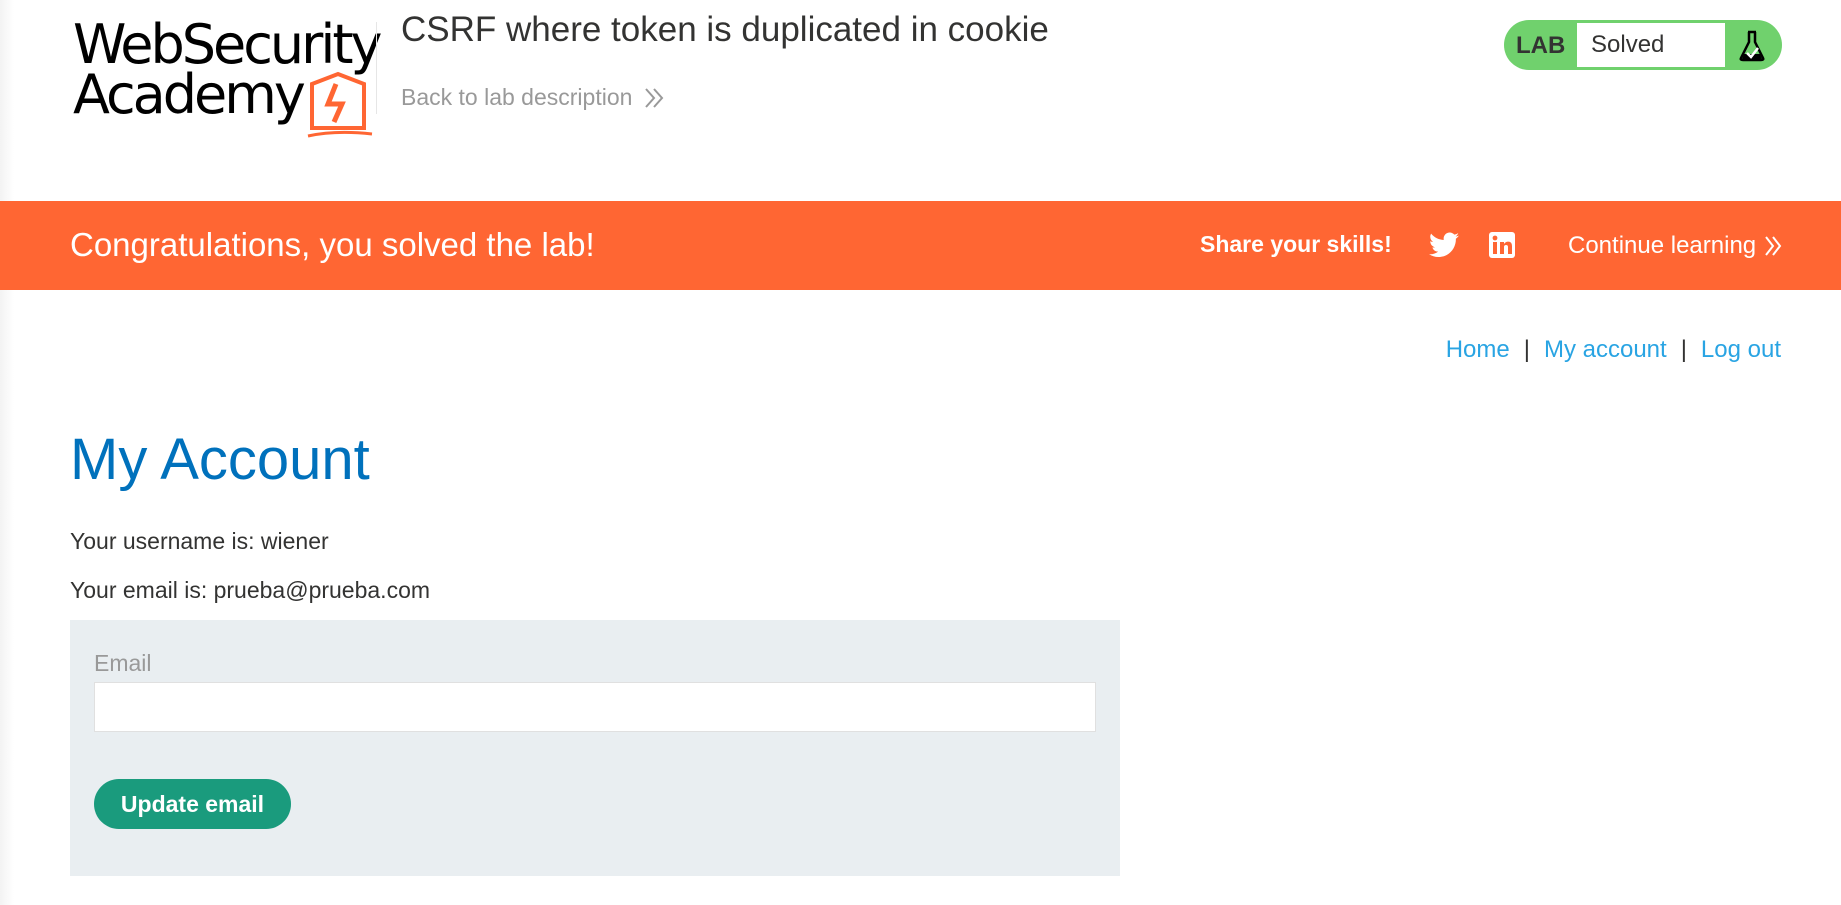 This screenshot has width=1841, height=905. Describe the element at coordinates (1541, 45) in the screenshot. I see `lab-status-label: LAB` at that location.